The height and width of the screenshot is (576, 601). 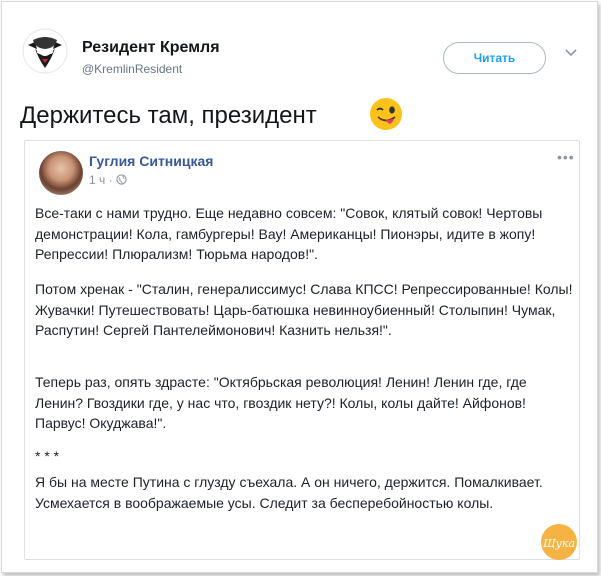 What do you see at coordinates (494, 58) in the screenshot?
I see `follow-button: Читать` at bounding box center [494, 58].